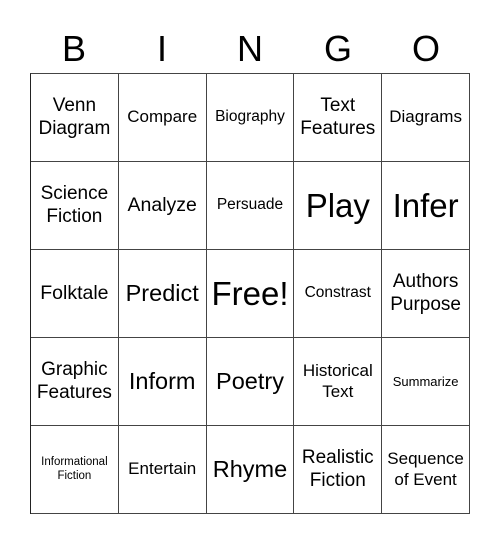 This screenshot has width=500, height=544. I want to click on bingo-cell: Biography, so click(250, 118).